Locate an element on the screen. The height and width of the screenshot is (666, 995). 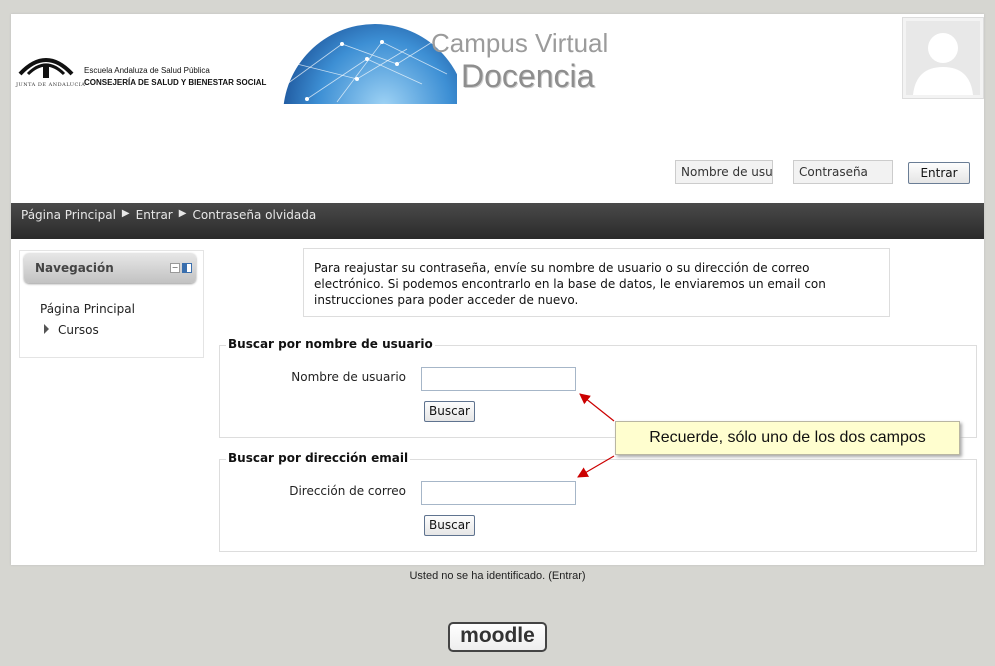
navigation-block-header: Navegación − is located at coordinates (110, 268).